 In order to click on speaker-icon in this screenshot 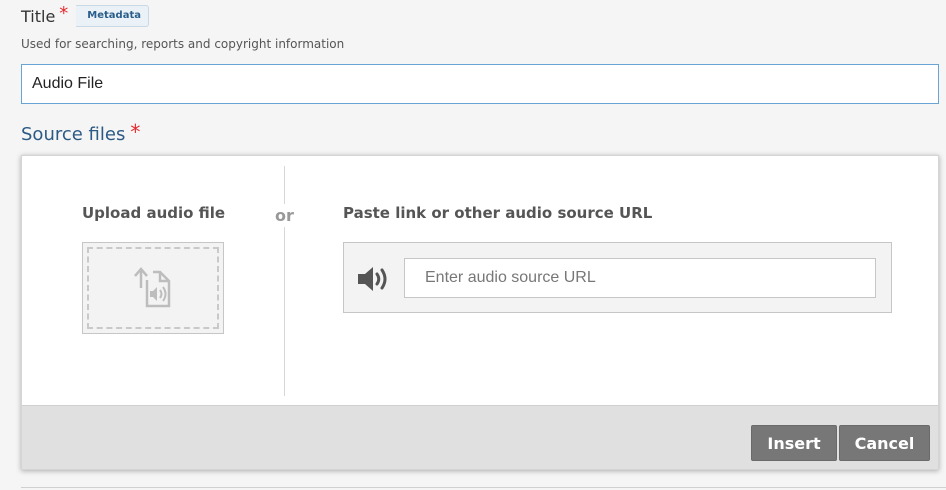, I will do `click(372, 279)`.